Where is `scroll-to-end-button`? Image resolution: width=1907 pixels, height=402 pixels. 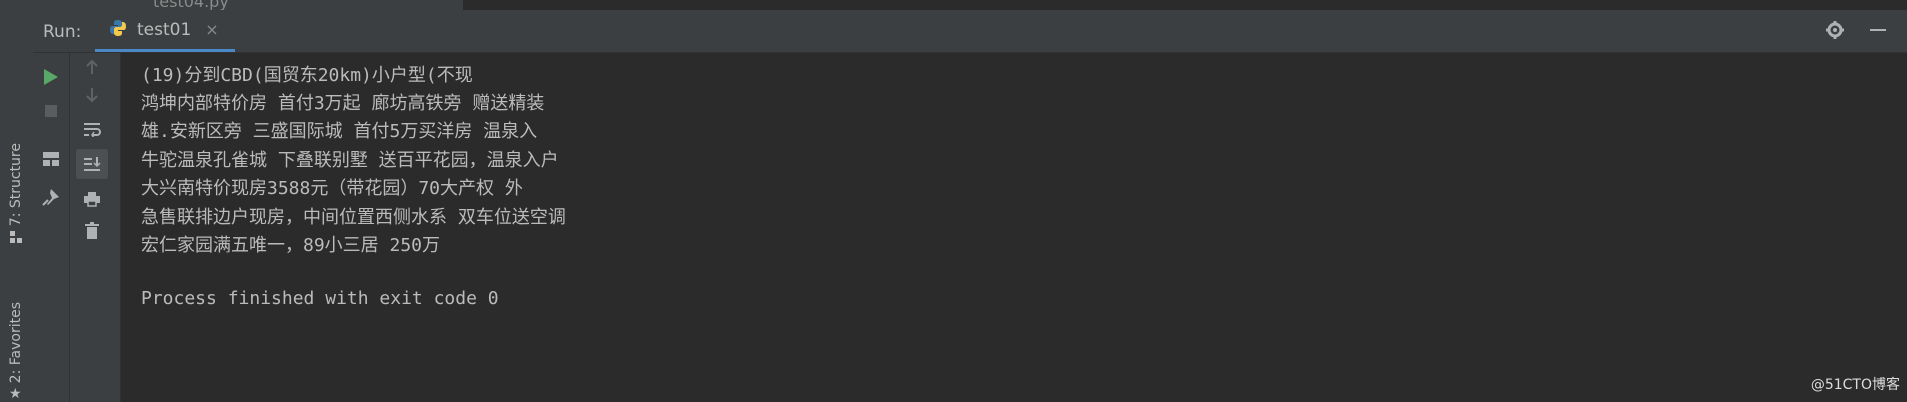
scroll-to-end-button is located at coordinates (92, 164).